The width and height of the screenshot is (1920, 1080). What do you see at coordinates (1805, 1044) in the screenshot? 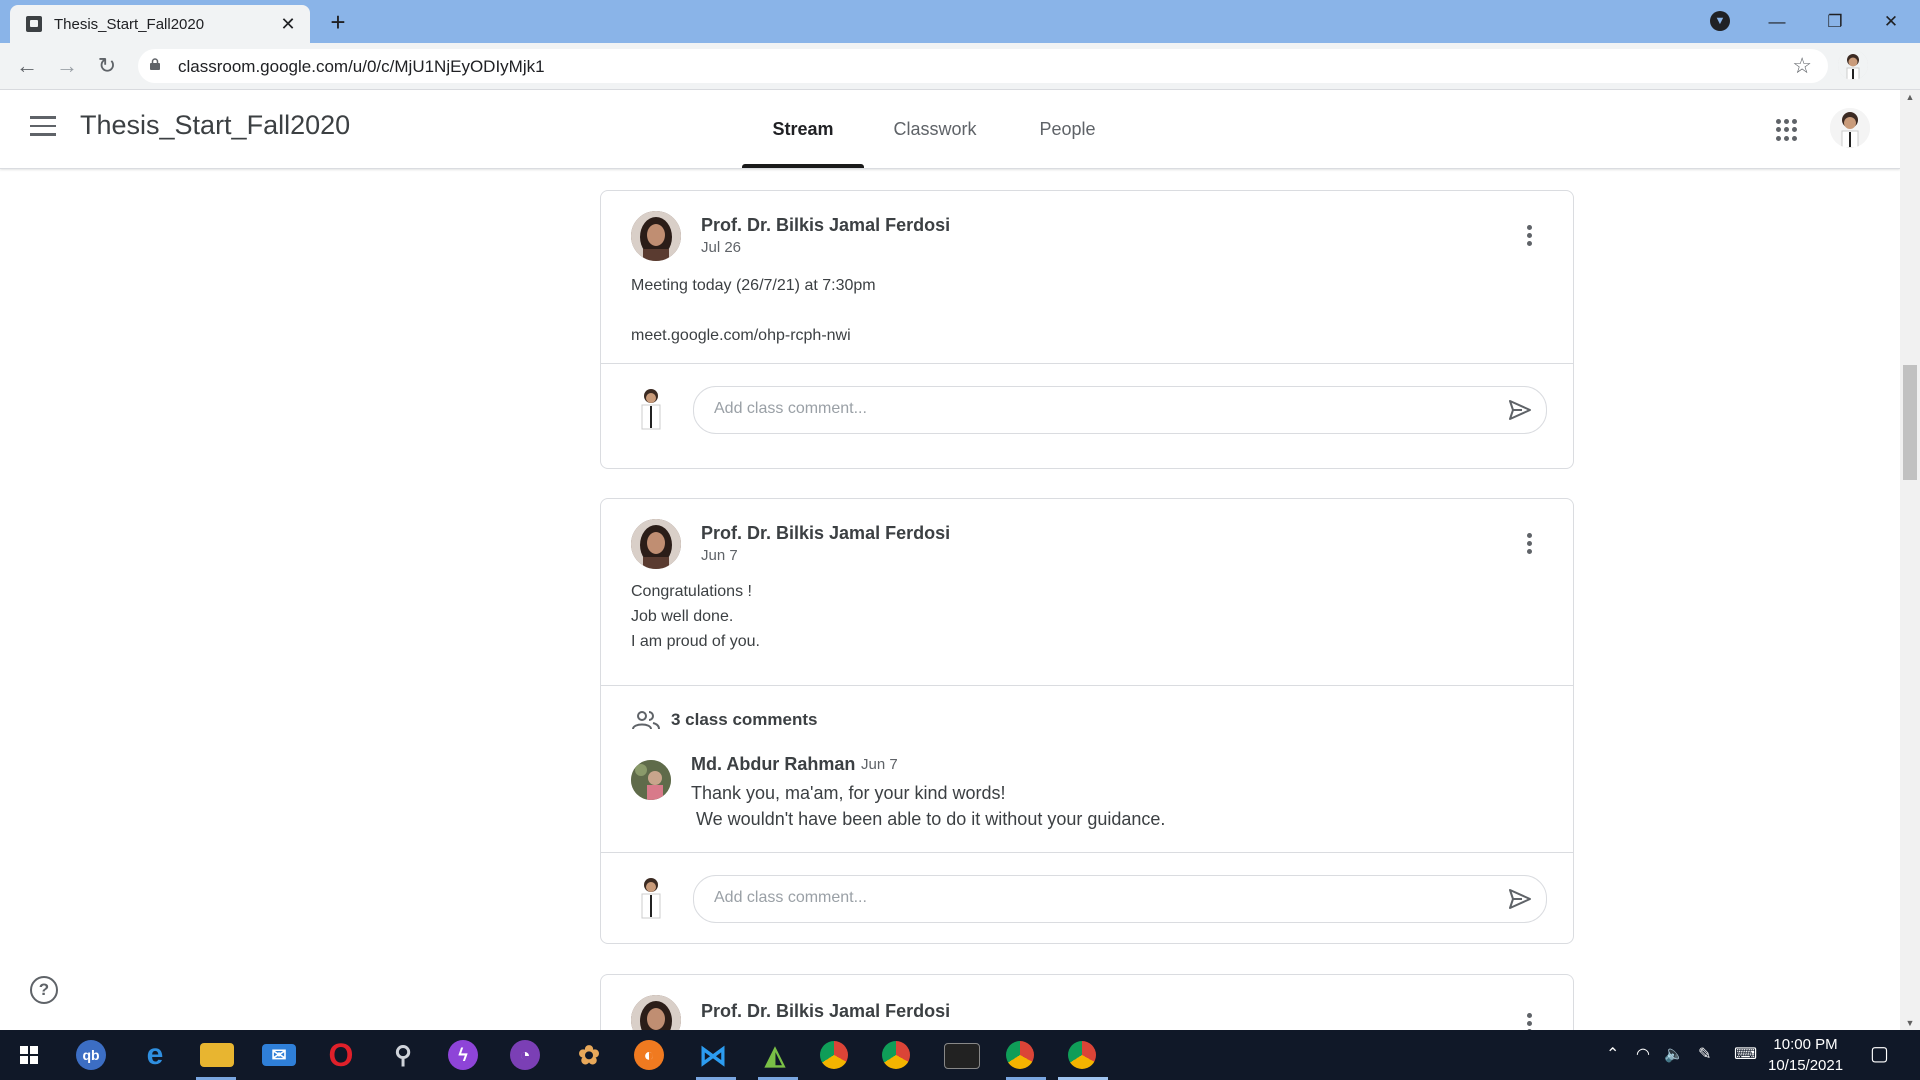
I see `clock-time: 10:00 PM` at bounding box center [1805, 1044].